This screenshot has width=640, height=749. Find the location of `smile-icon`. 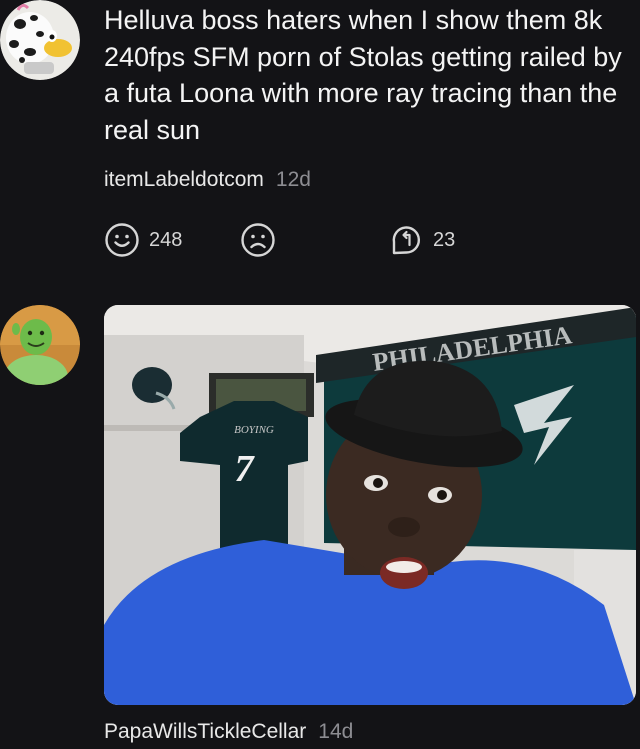

smile-icon is located at coordinates (122, 240).